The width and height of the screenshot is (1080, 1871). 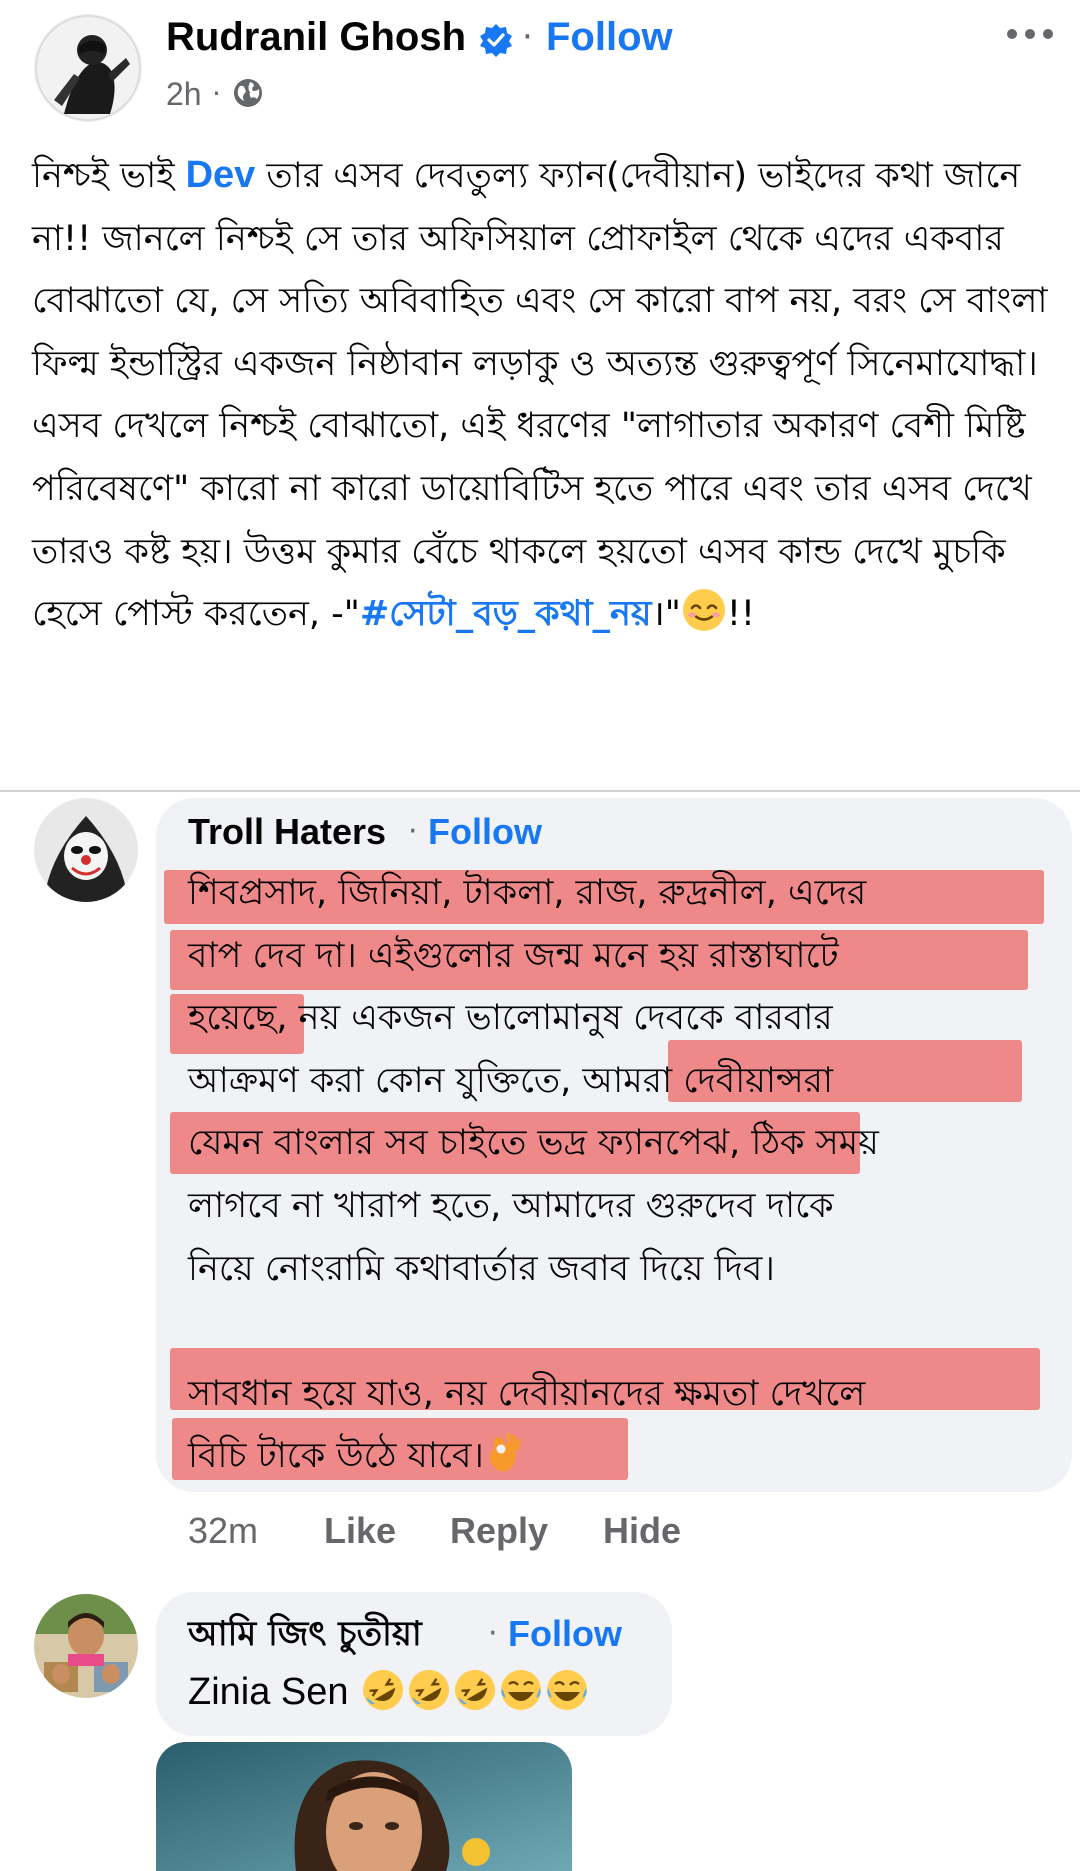 I want to click on comment-line: হয়েছে, নয় একজন ভালোমানুষ দেবকে বারবার, so click(x=510, y=1018).